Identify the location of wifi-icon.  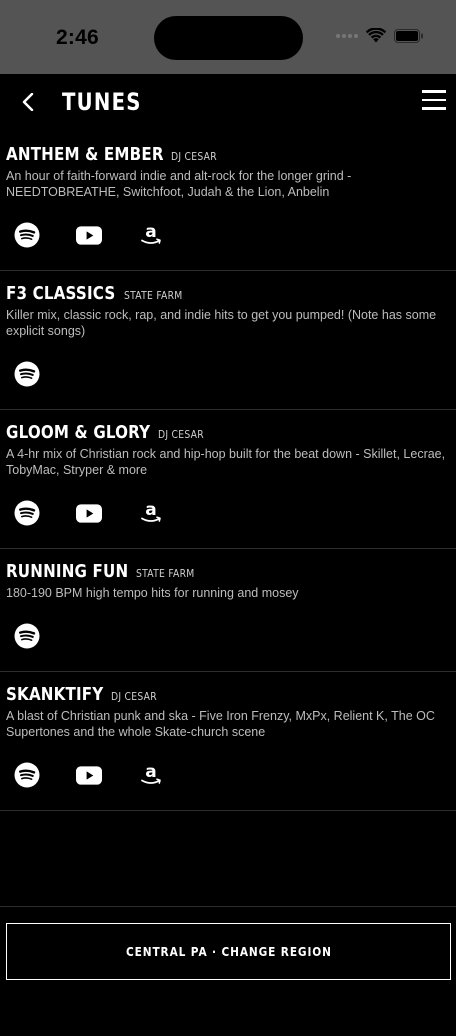
(376, 35).